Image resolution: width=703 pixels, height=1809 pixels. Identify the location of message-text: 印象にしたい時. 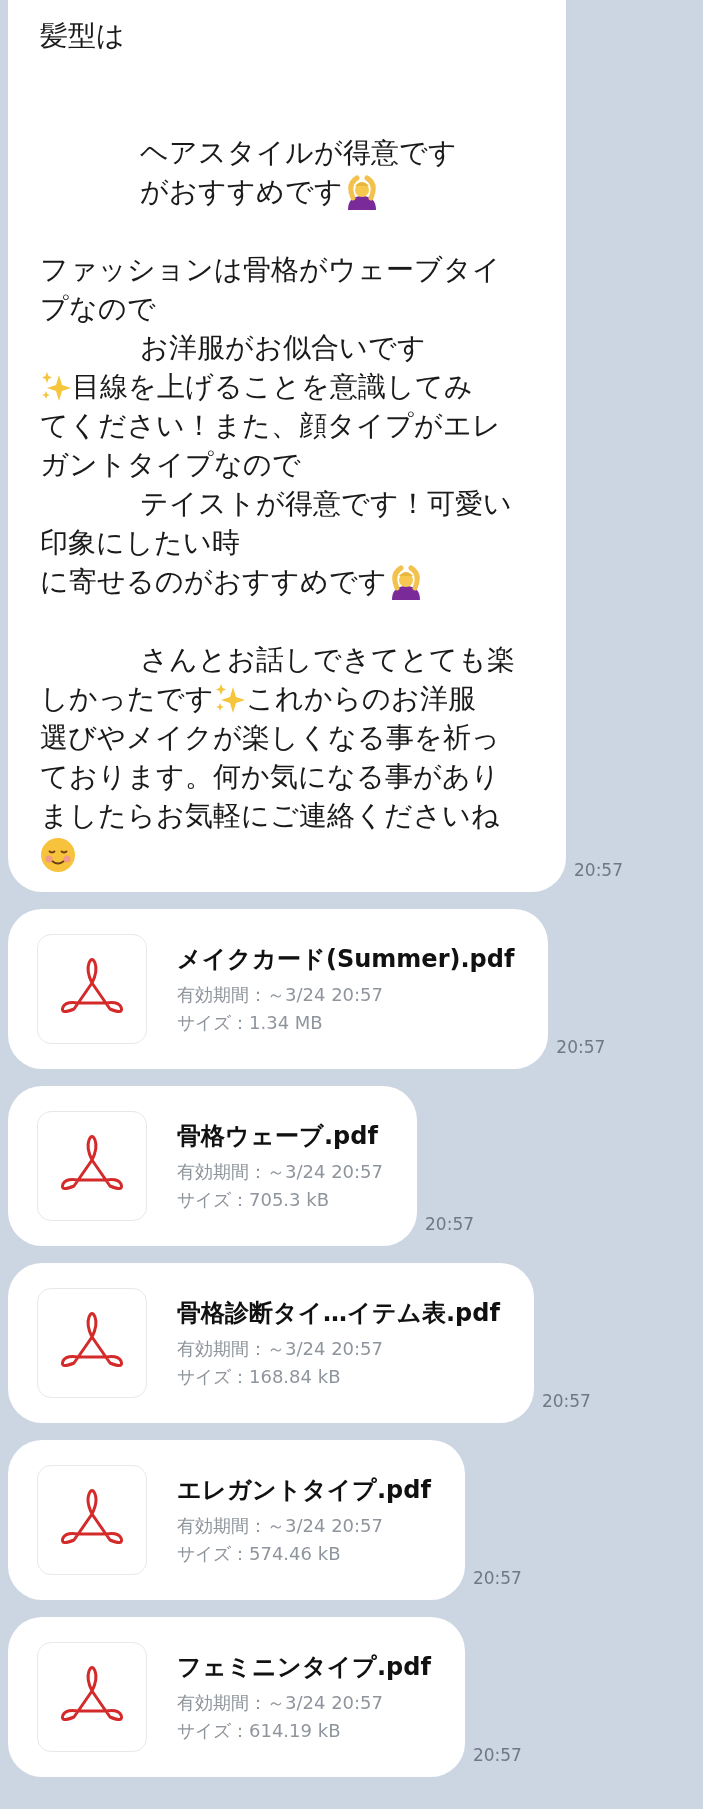
(140, 542).